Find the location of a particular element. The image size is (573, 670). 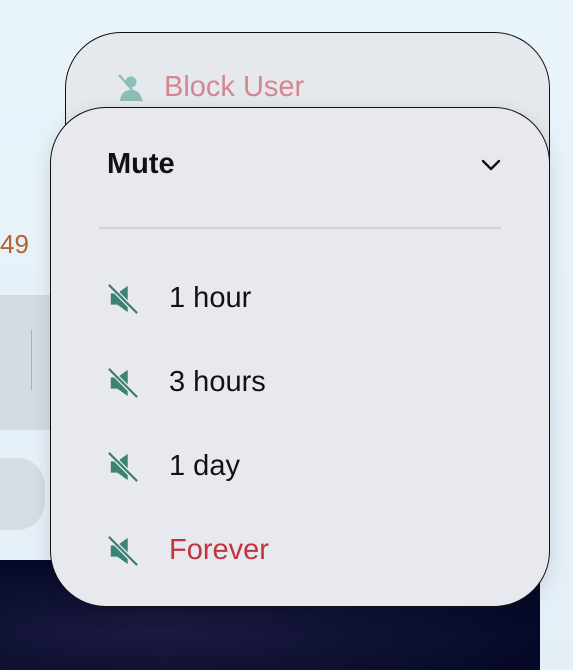

mute-option: Forever is located at coordinates (300, 550).